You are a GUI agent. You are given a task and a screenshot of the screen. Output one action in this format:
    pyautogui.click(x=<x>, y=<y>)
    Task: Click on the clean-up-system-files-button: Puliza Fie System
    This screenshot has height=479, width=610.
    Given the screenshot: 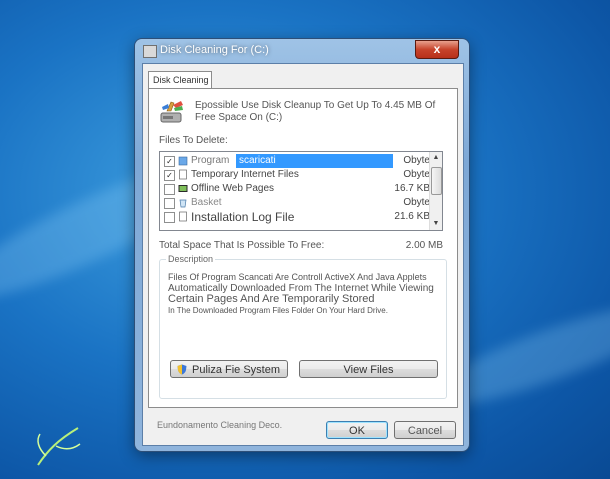 What is the action you would take?
    pyautogui.click(x=229, y=369)
    